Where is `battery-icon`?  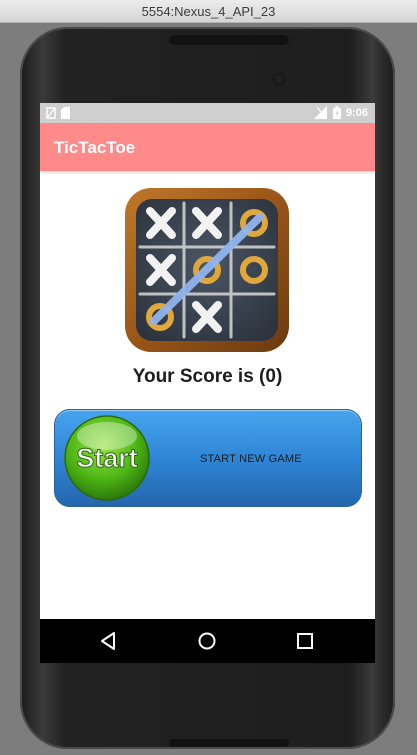
battery-icon is located at coordinates (336, 112).